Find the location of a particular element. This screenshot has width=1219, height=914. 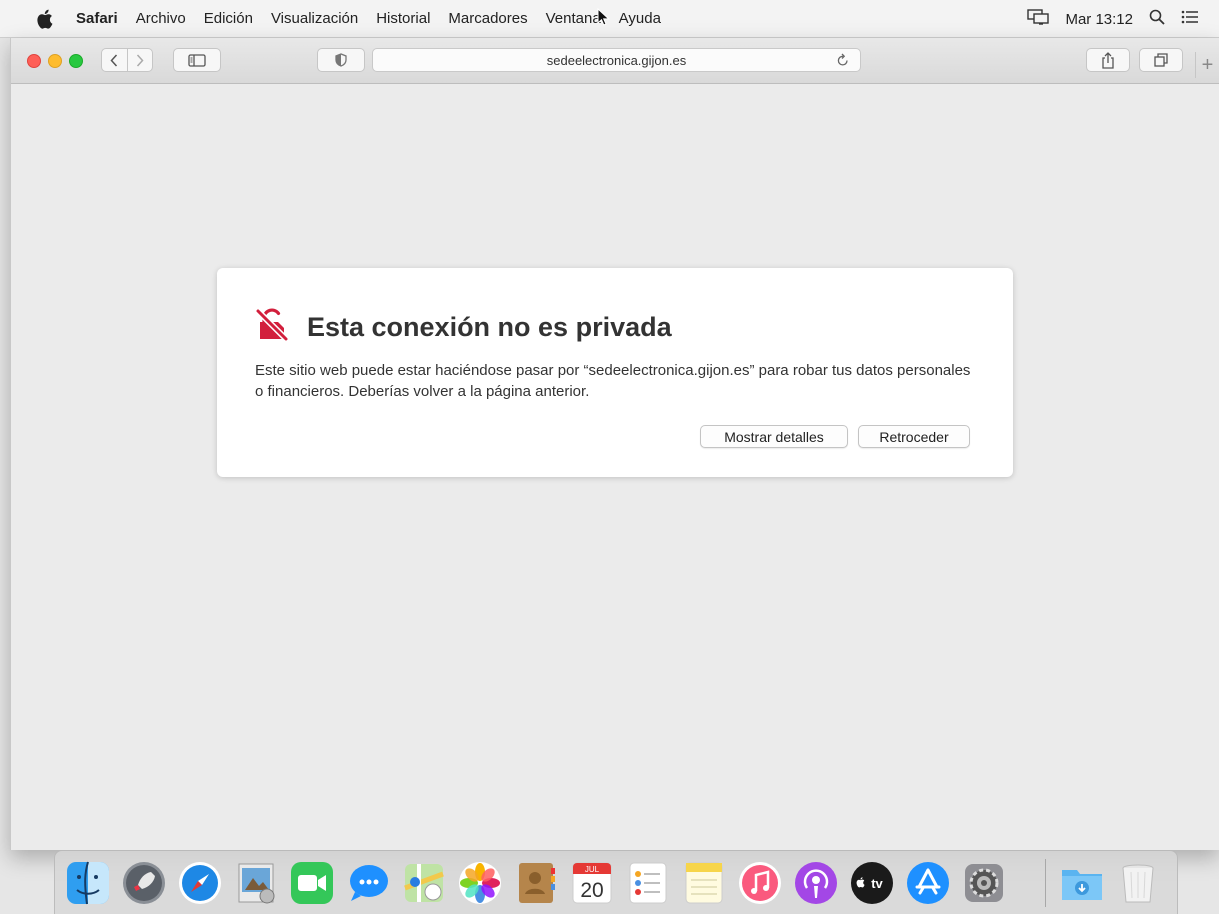

calendar-icon: JUL 20 is located at coordinates (592, 883).